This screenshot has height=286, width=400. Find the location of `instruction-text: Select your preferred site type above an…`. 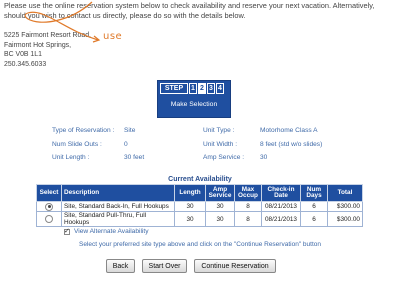

instruction-text: Select your preferred site type above an… is located at coordinates (199, 244).